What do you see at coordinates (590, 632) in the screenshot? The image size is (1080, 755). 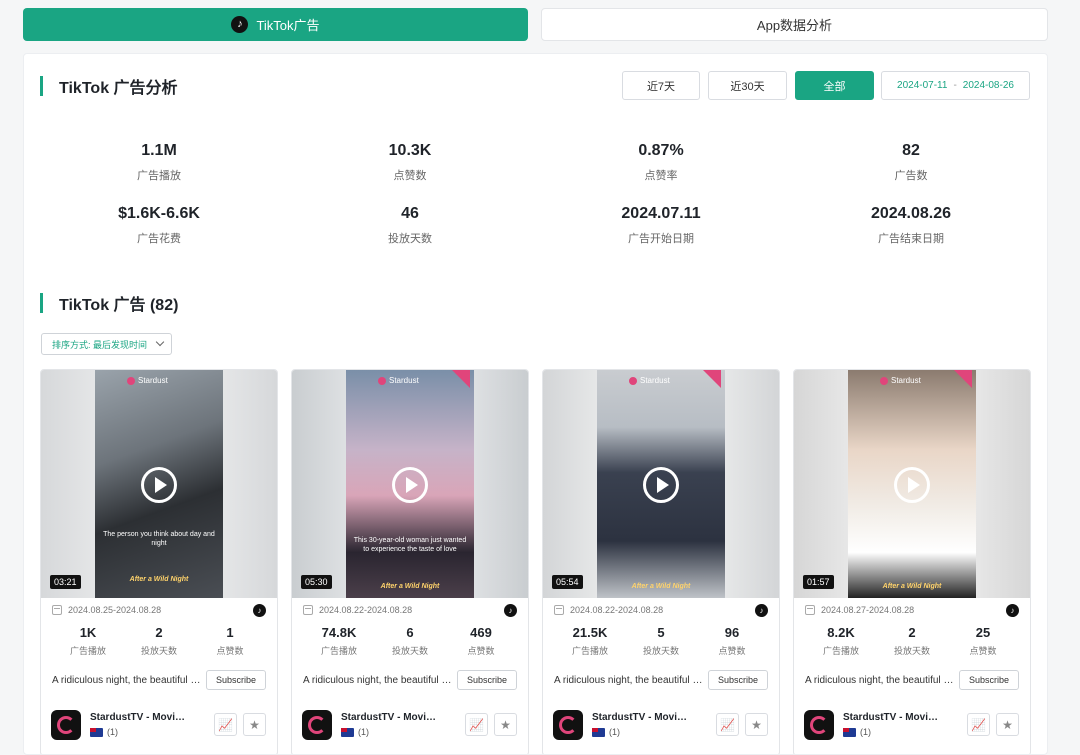 I see `card-stat-value: 21.5K` at bounding box center [590, 632].